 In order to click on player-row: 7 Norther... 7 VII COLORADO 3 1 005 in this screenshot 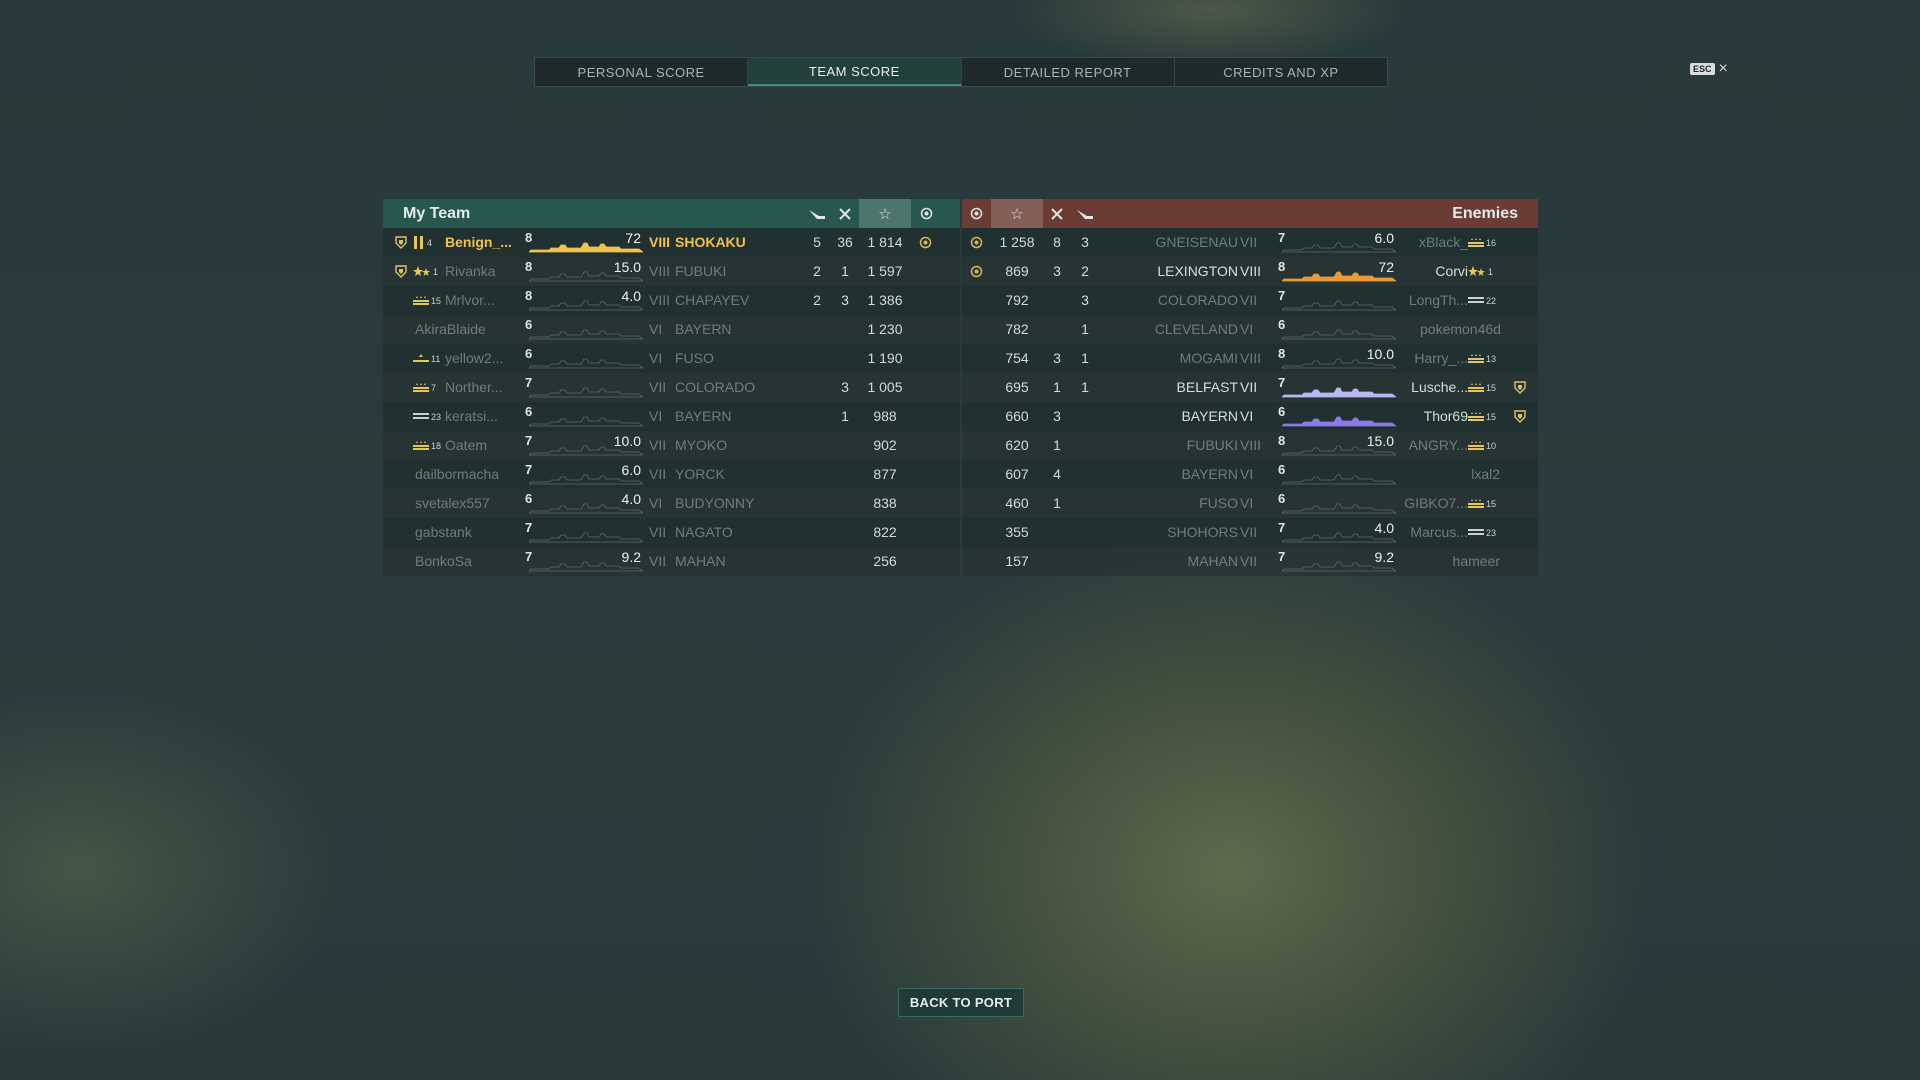, I will do `click(671, 387)`.